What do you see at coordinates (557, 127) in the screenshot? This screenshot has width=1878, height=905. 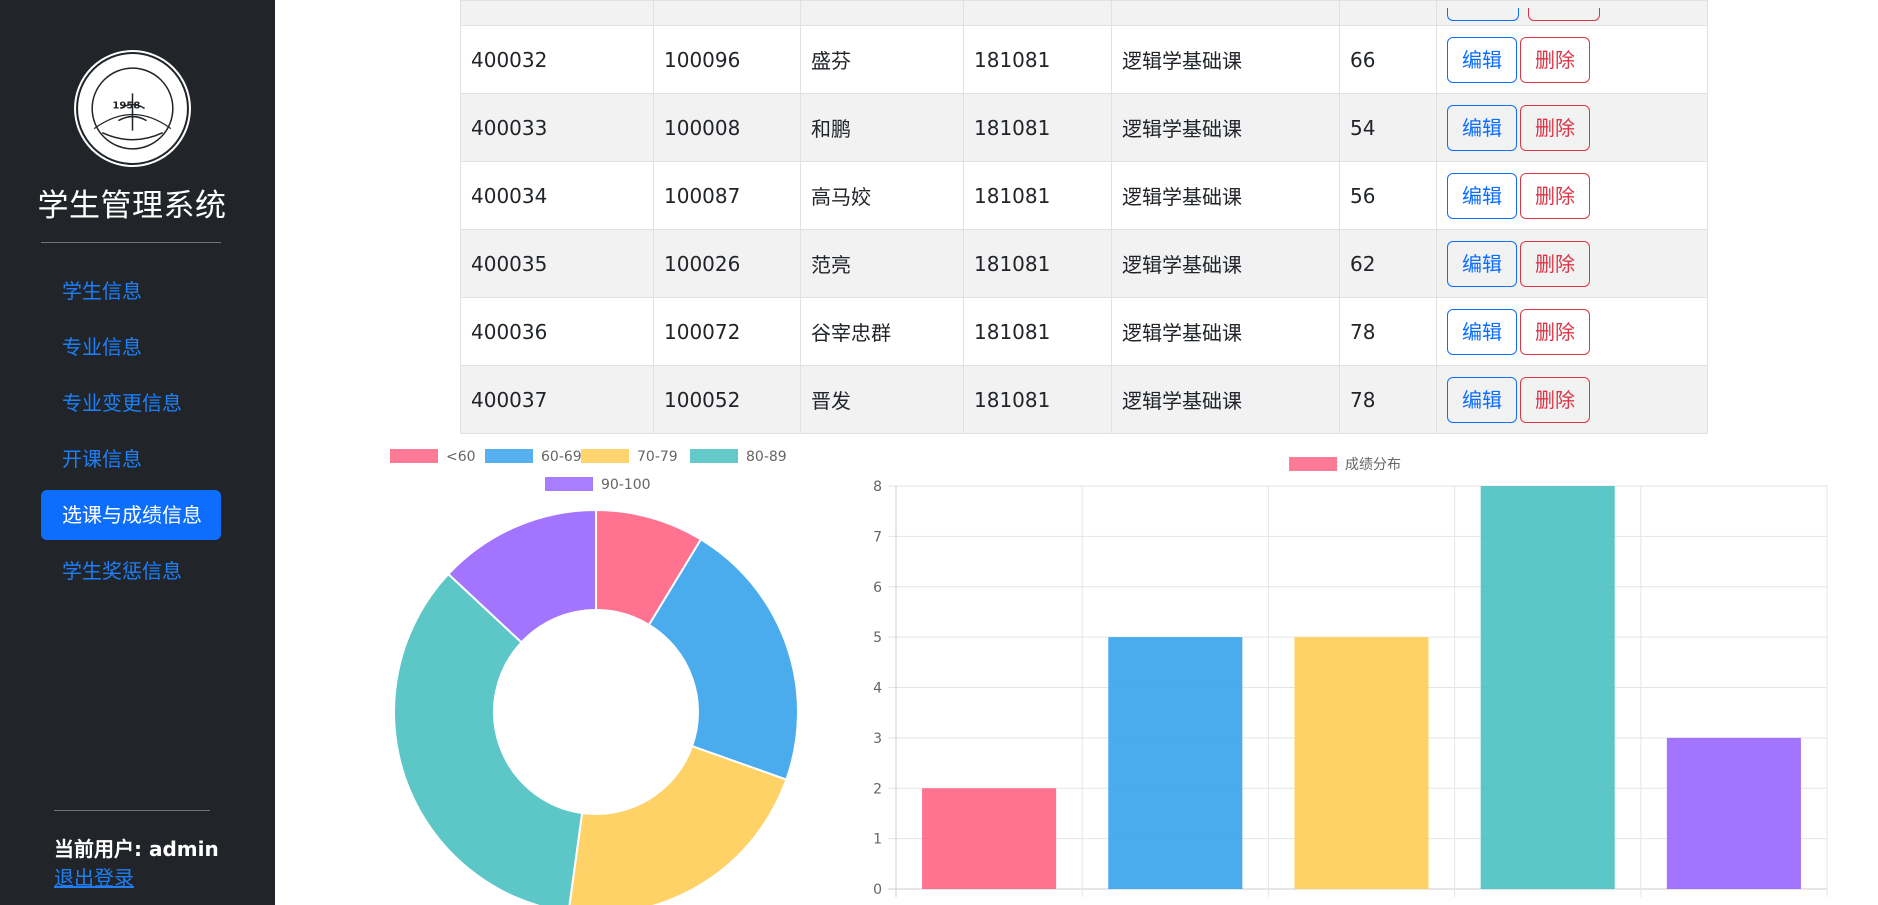 I see `record-id-cell: 400033` at bounding box center [557, 127].